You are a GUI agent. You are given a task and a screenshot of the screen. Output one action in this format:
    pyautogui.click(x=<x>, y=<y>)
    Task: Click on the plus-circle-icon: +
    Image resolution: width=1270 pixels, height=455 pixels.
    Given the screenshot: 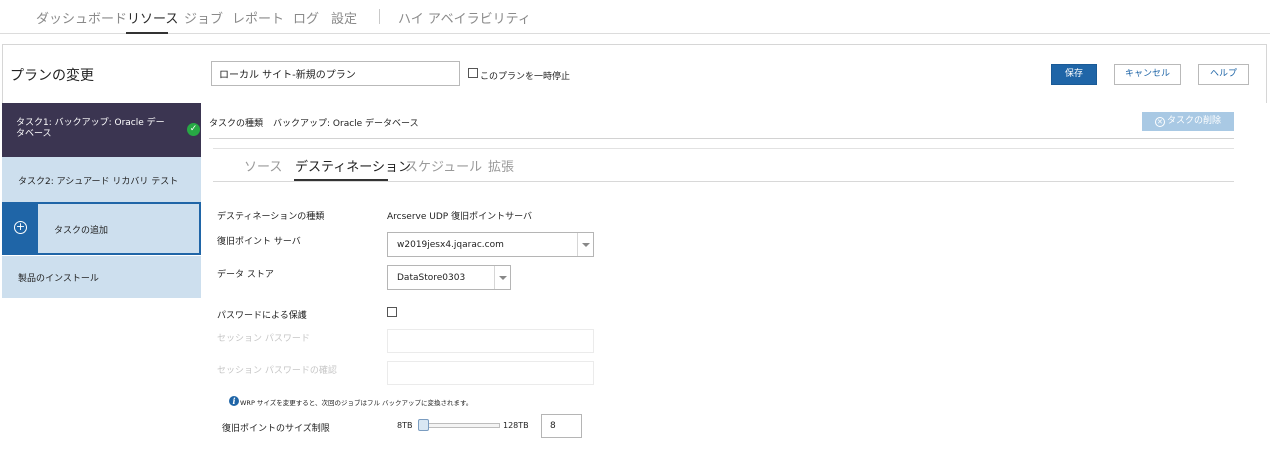 What is the action you would take?
    pyautogui.click(x=20, y=227)
    